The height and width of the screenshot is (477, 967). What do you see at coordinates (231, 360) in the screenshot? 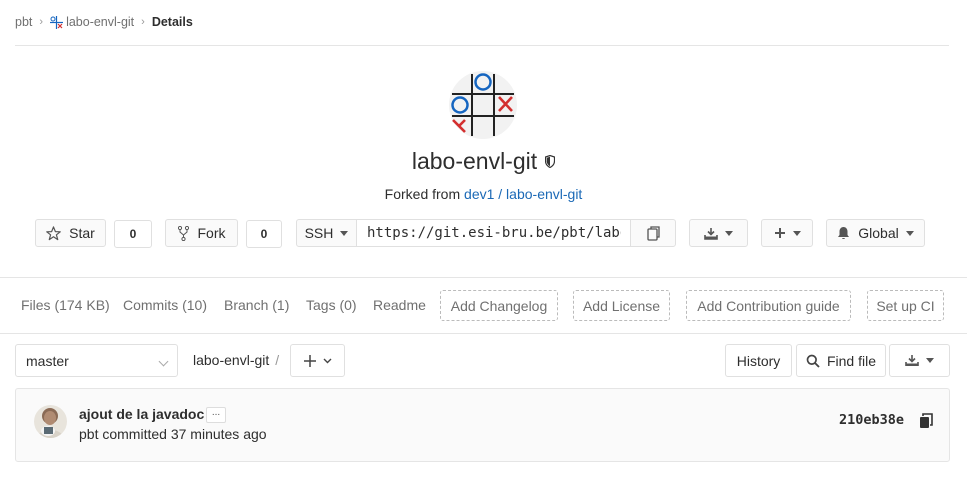
I see `path-root-link: labo-envl-git` at bounding box center [231, 360].